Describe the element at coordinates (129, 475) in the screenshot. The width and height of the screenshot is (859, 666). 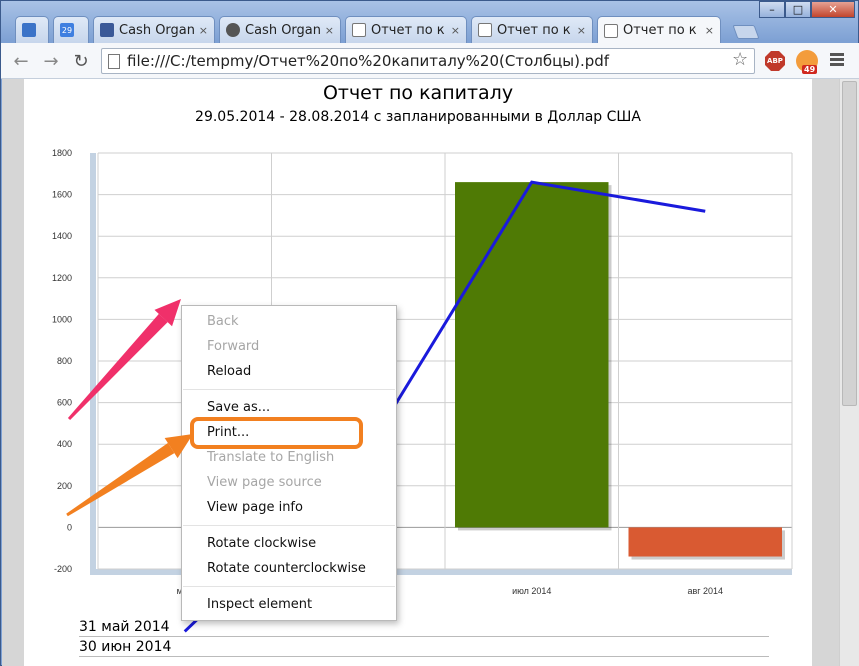
I see `orange-arrow` at that location.